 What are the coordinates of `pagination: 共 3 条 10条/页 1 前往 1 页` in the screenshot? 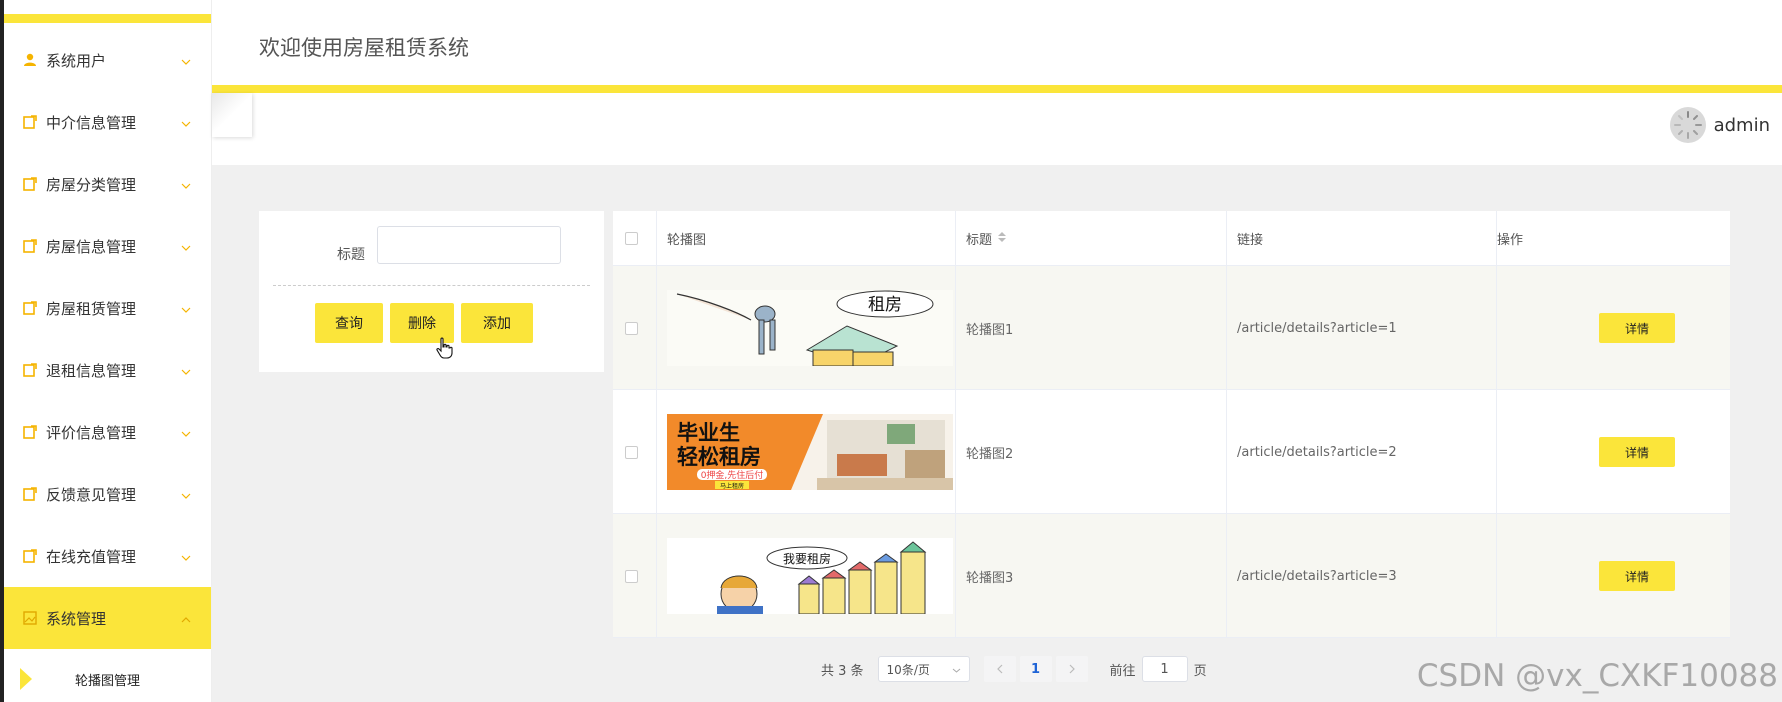 It's located at (1014, 669).